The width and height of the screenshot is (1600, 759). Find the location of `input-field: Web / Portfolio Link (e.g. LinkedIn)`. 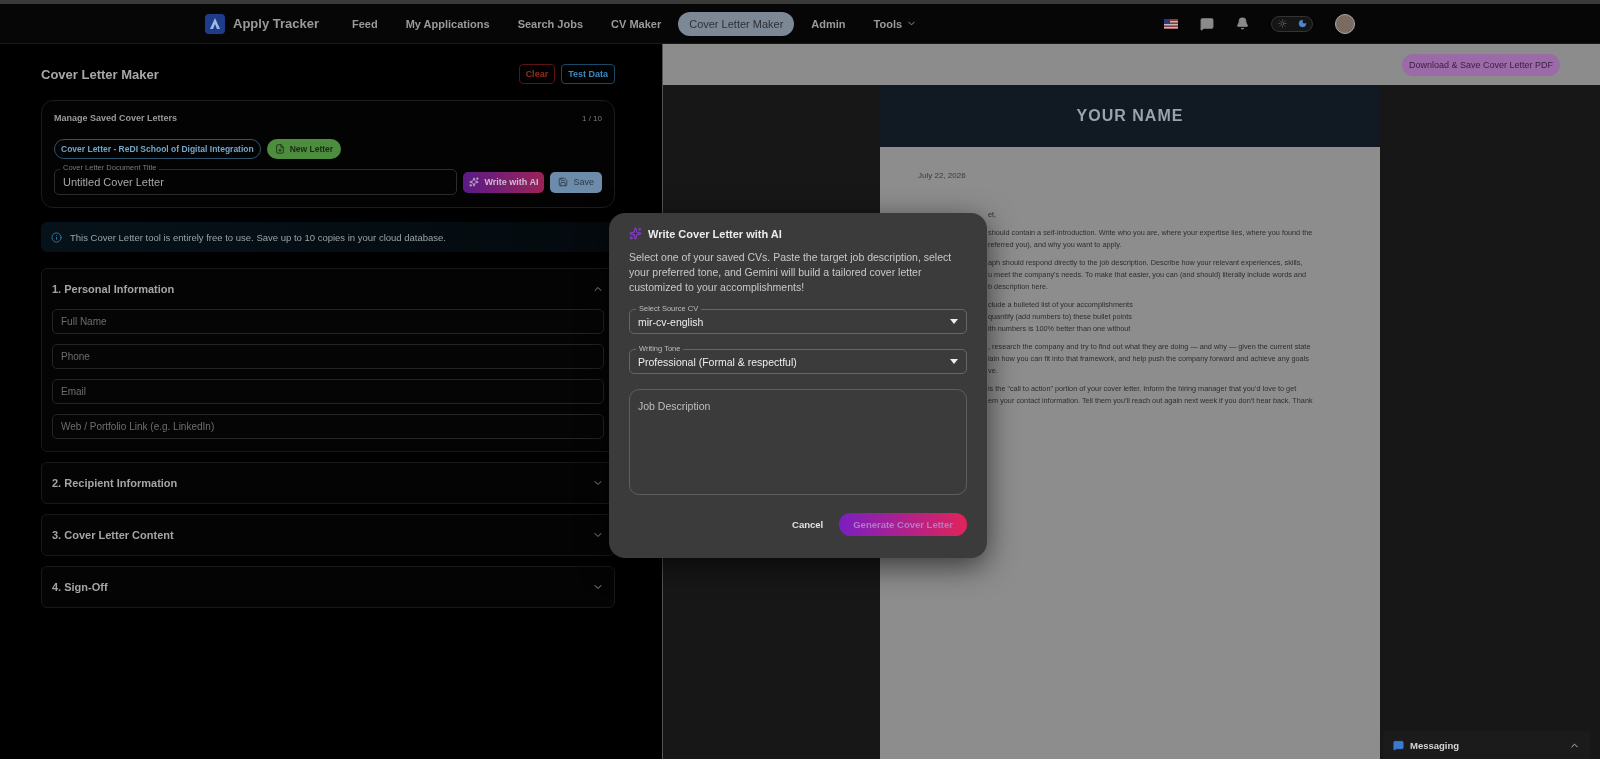

input-field: Web / Portfolio Link (e.g. LinkedIn) is located at coordinates (328, 426).